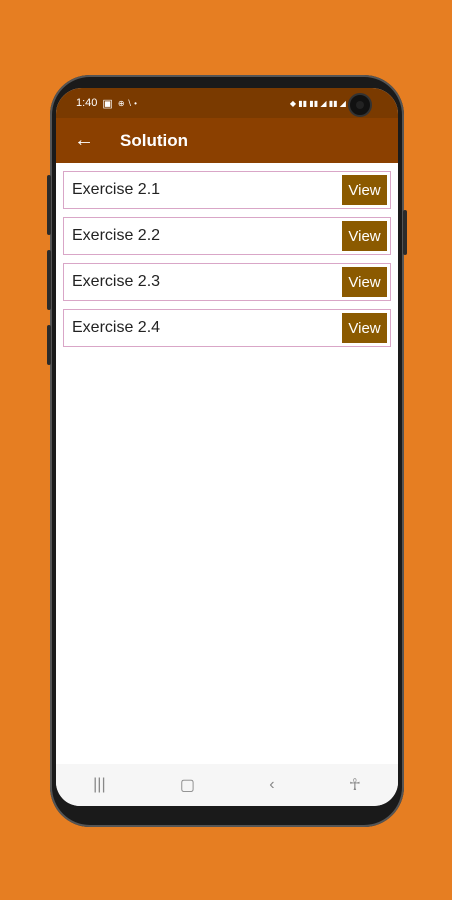 The width and height of the screenshot is (452, 900). What do you see at coordinates (271, 785) in the screenshot?
I see `back-nav-icon: ‹` at bounding box center [271, 785].